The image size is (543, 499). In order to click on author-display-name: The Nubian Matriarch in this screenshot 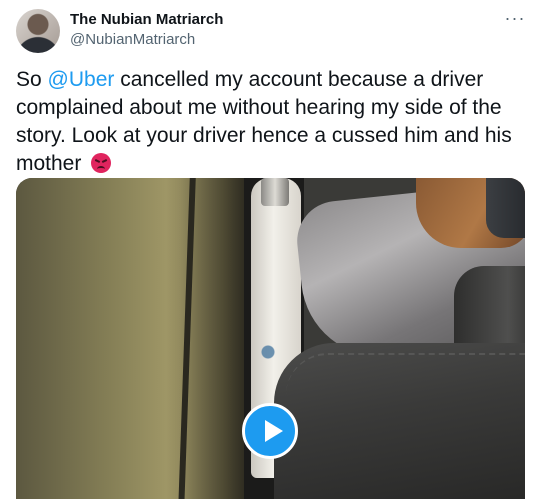, I will do `click(146, 19)`.